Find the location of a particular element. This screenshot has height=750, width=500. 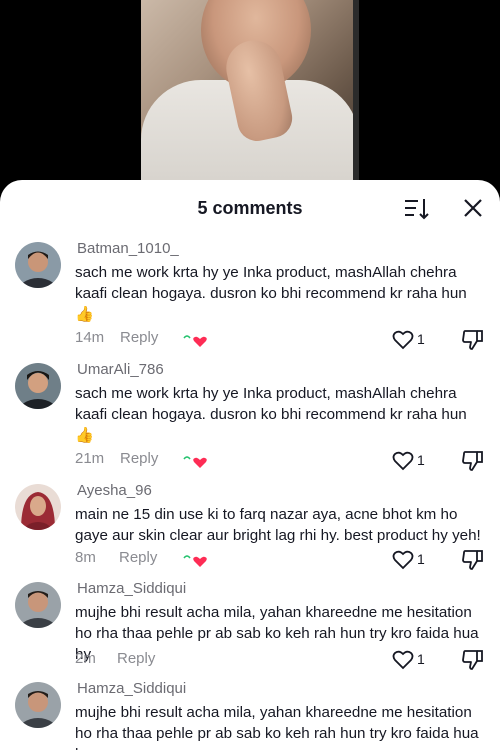

comment-time: 14m is located at coordinates (90, 337).